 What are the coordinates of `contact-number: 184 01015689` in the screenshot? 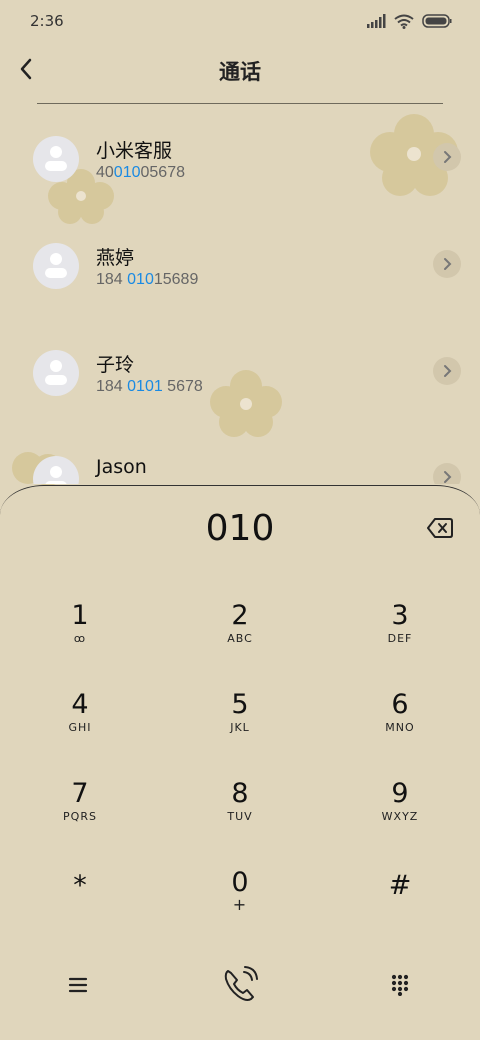 It's located at (147, 279).